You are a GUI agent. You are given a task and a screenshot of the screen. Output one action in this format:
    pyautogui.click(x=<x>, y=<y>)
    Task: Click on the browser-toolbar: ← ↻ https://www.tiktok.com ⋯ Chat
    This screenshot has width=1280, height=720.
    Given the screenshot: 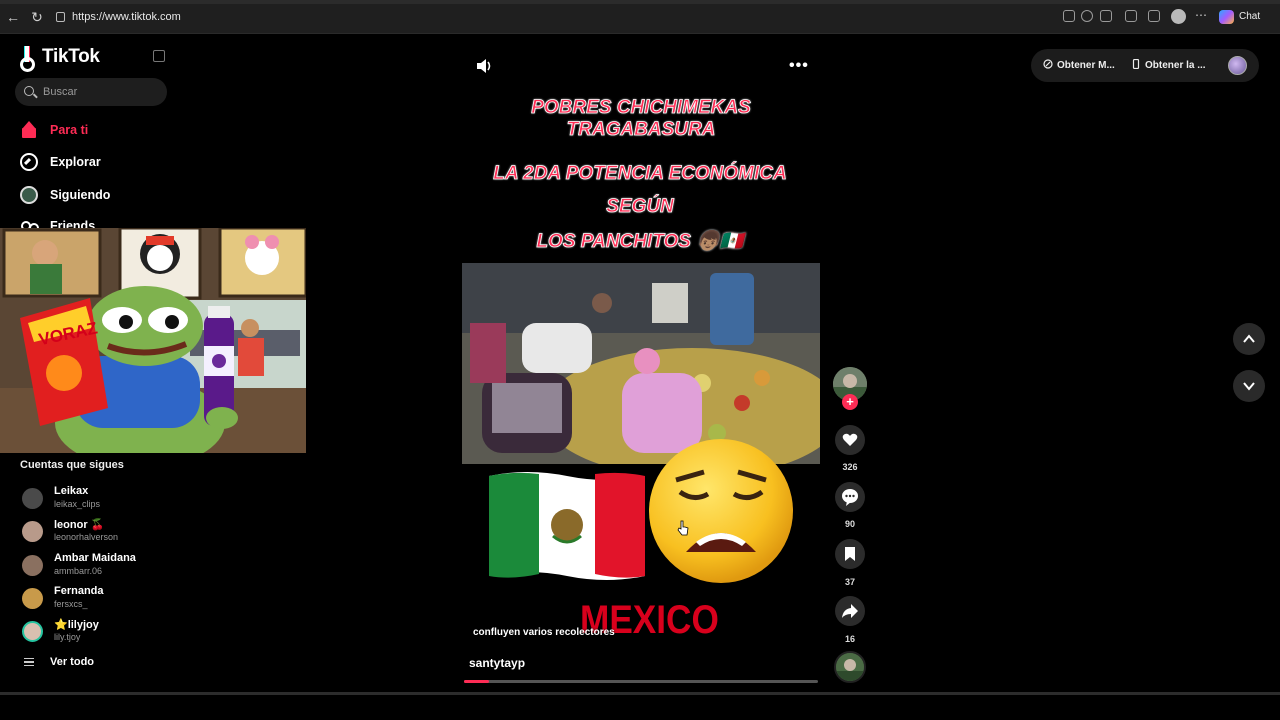 What is the action you would take?
    pyautogui.click(x=640, y=17)
    